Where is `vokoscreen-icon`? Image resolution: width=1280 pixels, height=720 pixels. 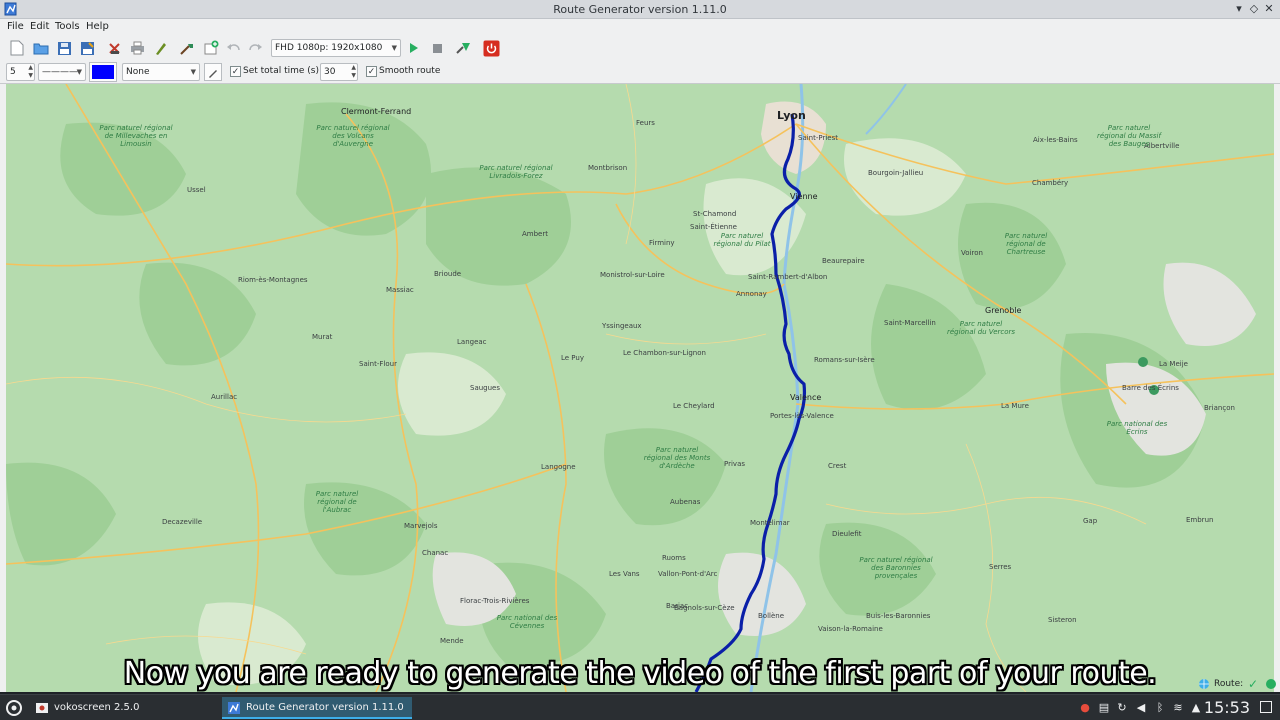
vokoscreen-icon is located at coordinates (42, 708).